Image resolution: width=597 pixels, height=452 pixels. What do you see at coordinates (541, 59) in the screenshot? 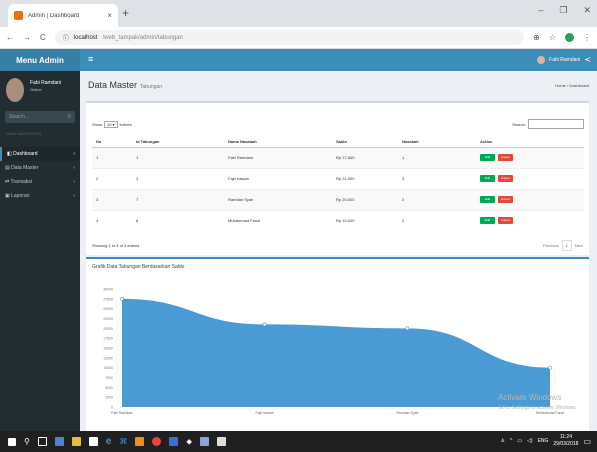
I see `header-avatar` at bounding box center [541, 59].